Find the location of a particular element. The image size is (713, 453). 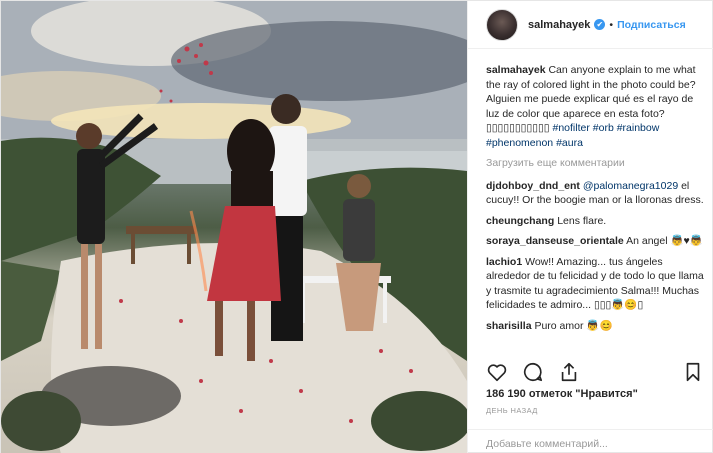

post-timestamp: день назад is located at coordinates (512, 410).